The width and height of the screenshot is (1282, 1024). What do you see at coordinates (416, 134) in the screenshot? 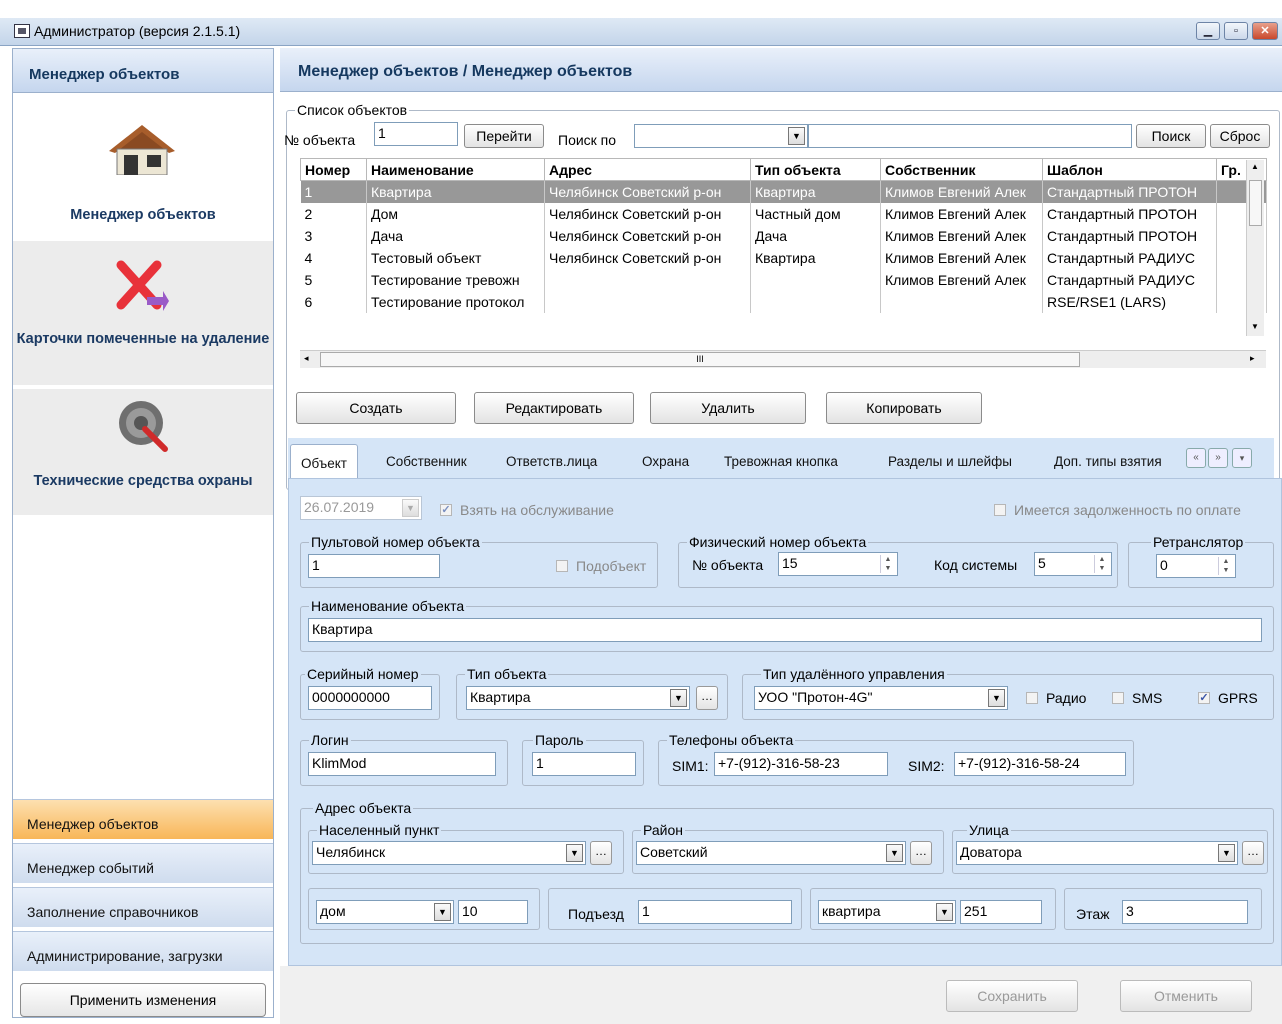
I see `object-number-input: 1` at bounding box center [416, 134].